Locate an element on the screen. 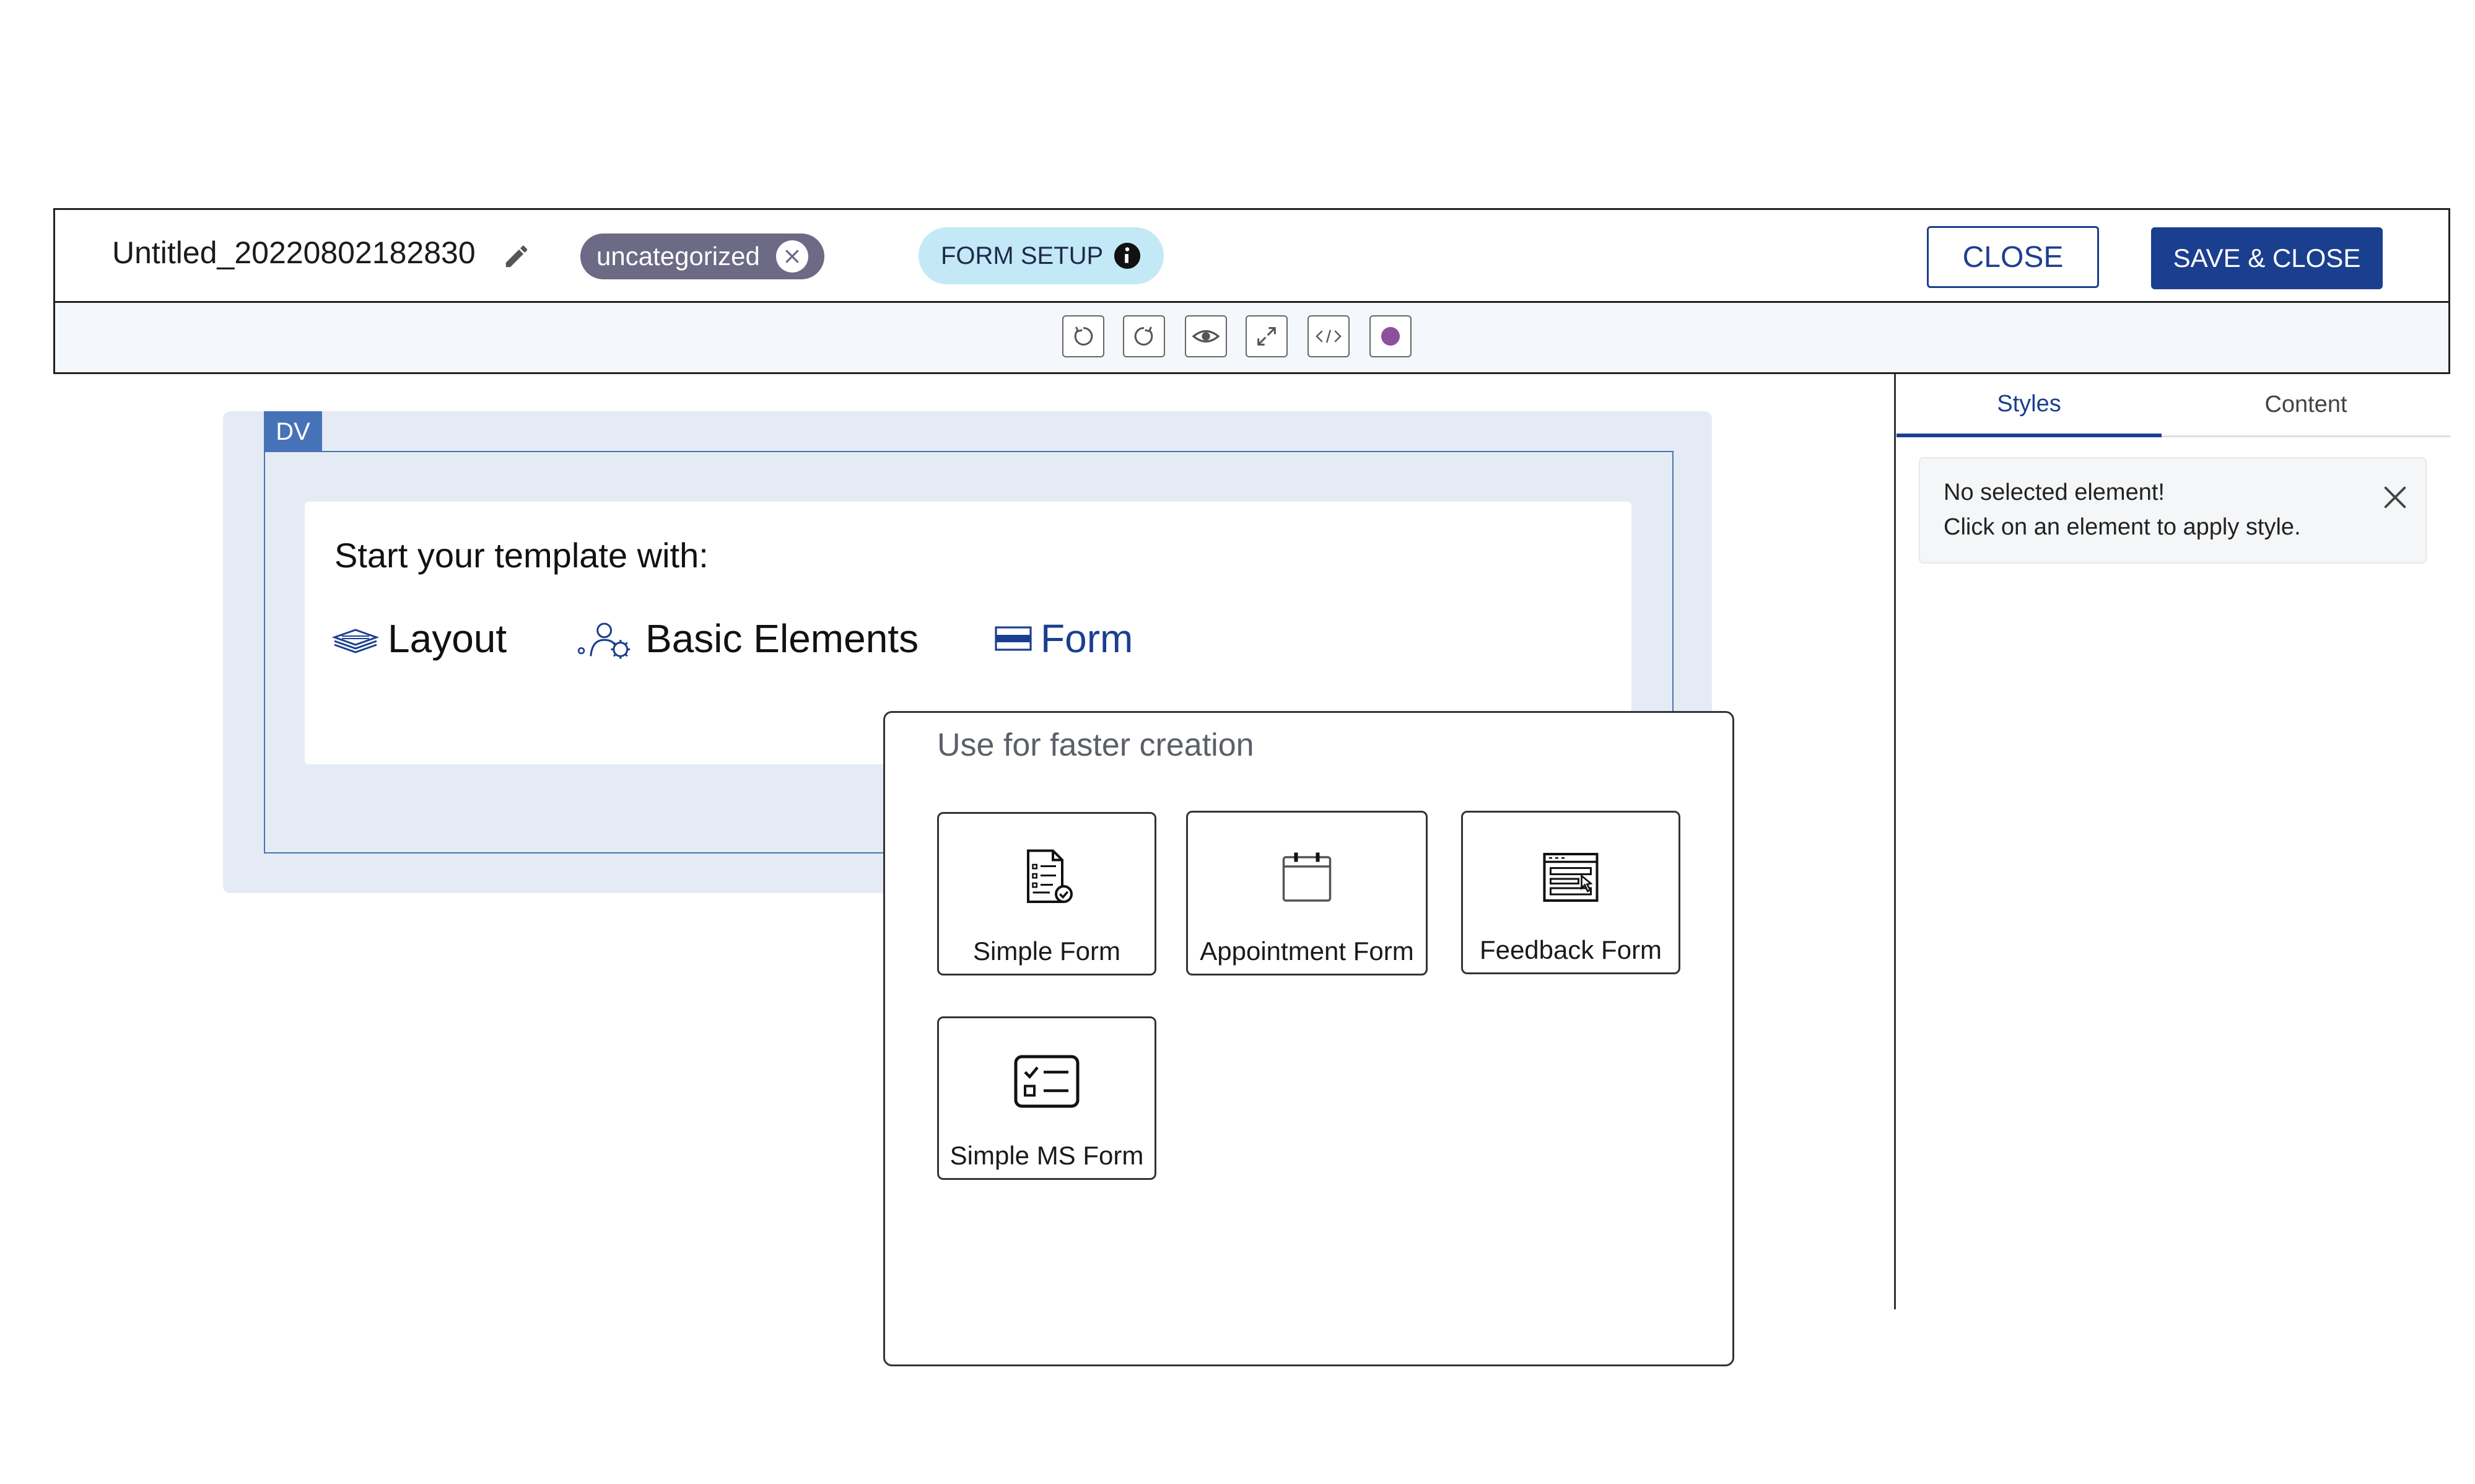  user-gear-icon is located at coordinates (604, 640).